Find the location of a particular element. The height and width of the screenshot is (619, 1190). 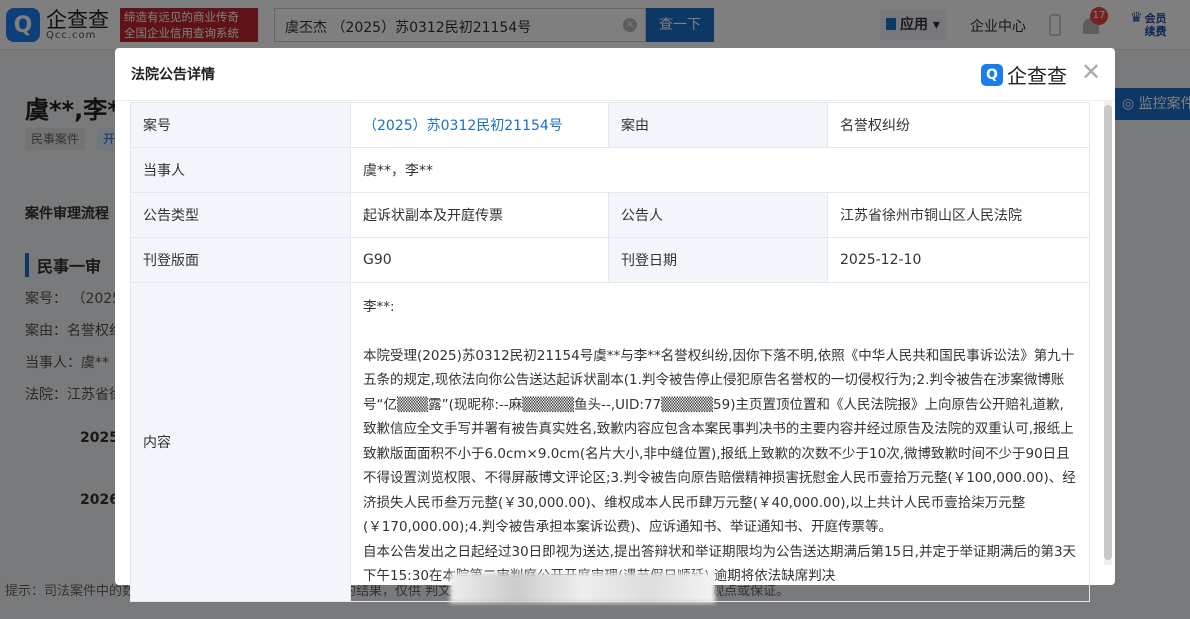

table-row: 当事人 虞**，李** is located at coordinates (610, 170).